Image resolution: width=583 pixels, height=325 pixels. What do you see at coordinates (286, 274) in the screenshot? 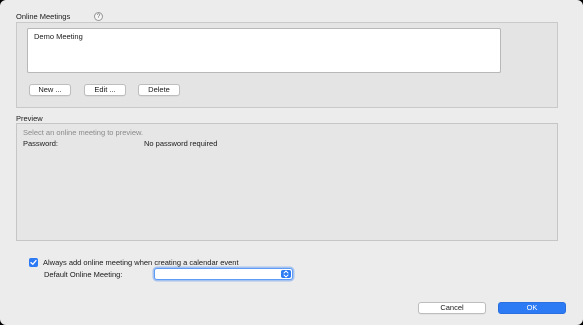
I see `select-arrows-icon` at bounding box center [286, 274].